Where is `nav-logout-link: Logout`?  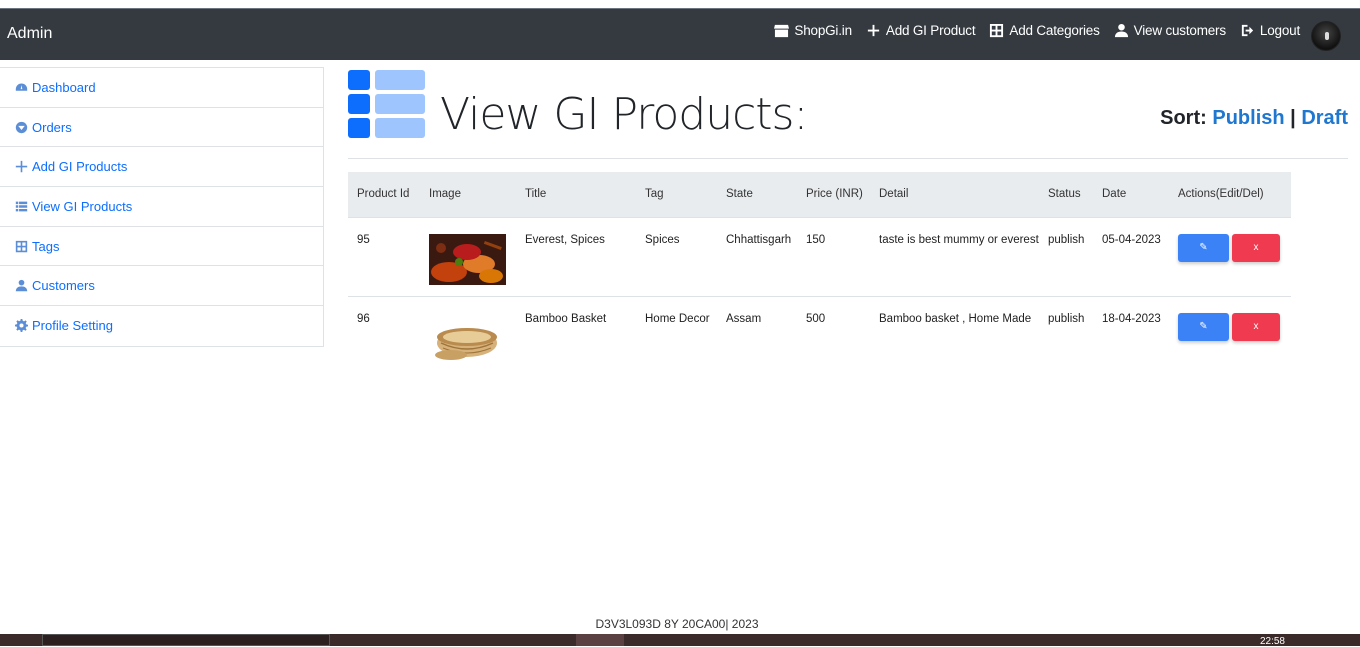 nav-logout-link: Logout is located at coordinates (1270, 30).